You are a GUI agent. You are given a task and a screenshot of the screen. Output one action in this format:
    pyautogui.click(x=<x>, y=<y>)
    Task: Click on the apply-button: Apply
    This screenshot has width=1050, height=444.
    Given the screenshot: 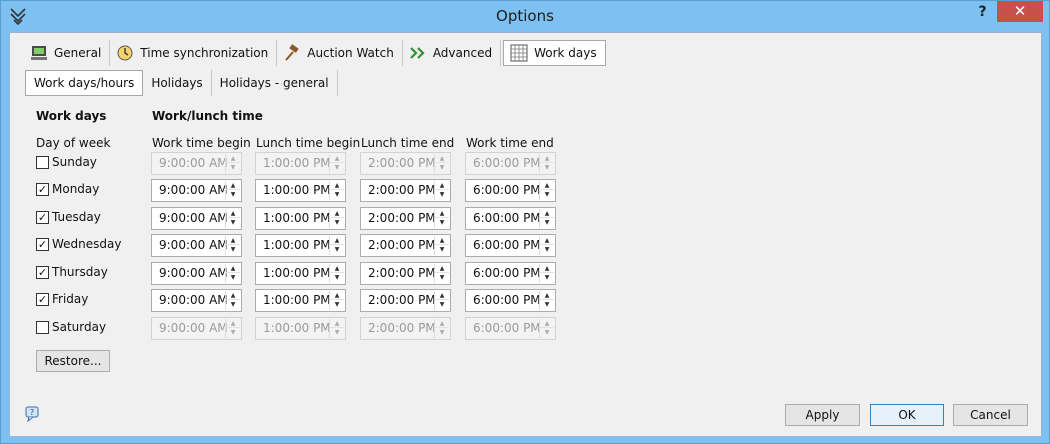 What is the action you would take?
    pyautogui.click(x=822, y=415)
    